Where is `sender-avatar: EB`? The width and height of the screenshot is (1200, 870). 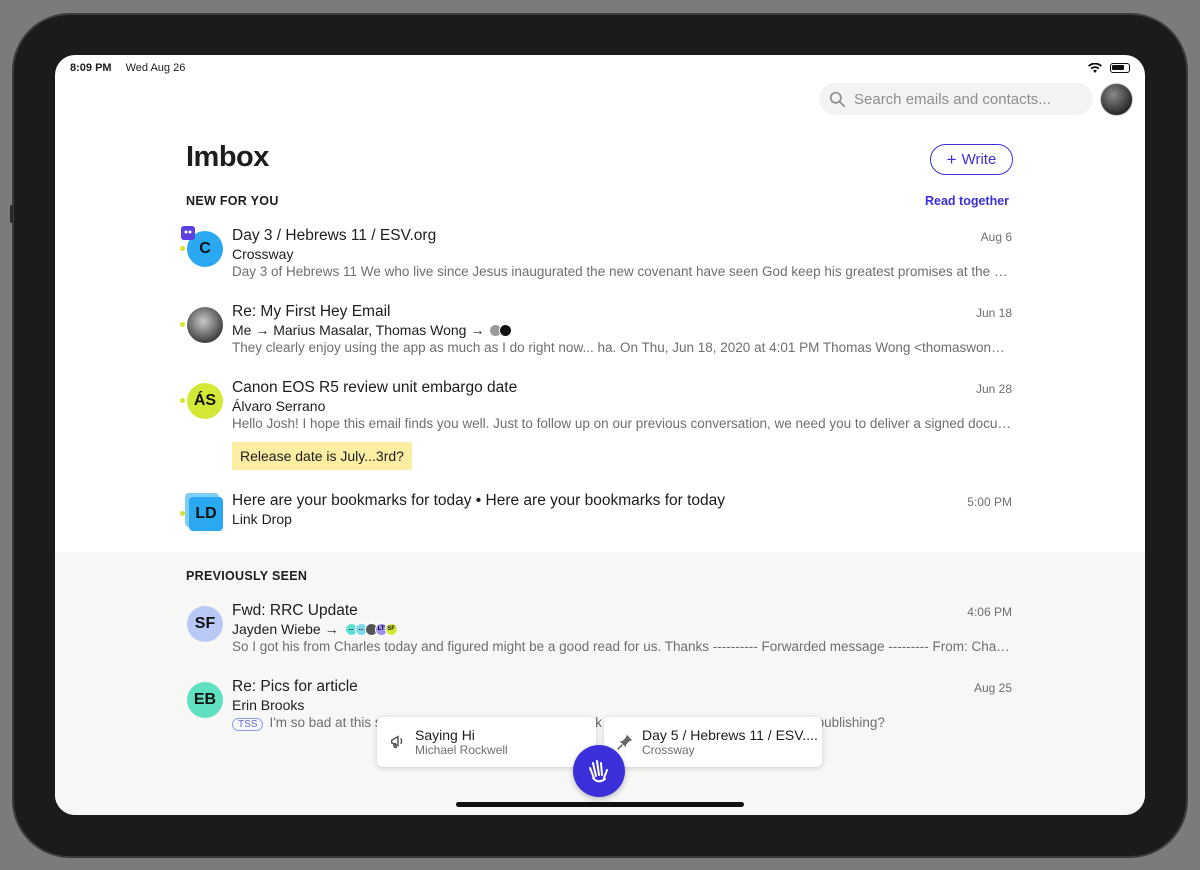
sender-avatar: EB is located at coordinates (205, 700).